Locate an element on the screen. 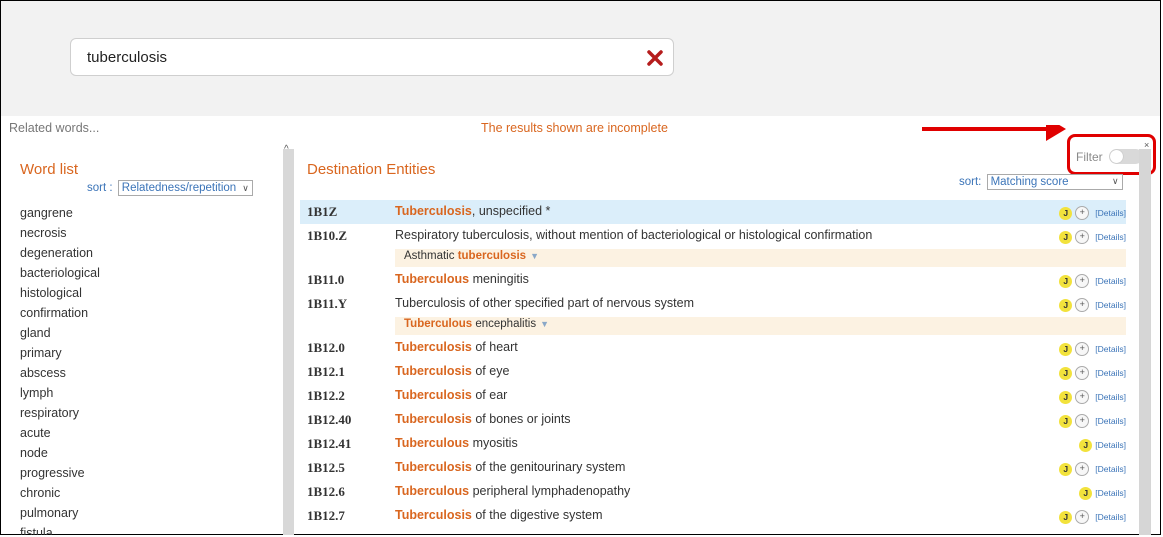 The image size is (1163, 537). entity-title: Tuberculosis of the genitourinary system is located at coordinates (510, 467).